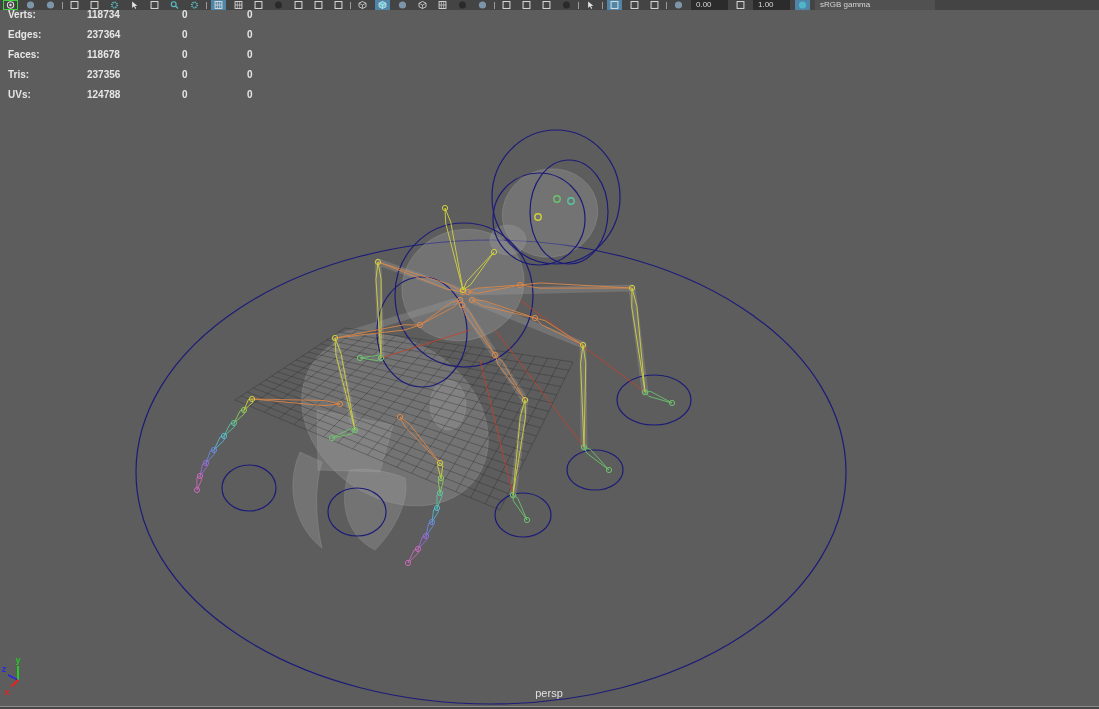 The width and height of the screenshot is (1099, 709). Describe the element at coordinates (104, 55) in the screenshot. I see `stat-value: 118678` at that location.